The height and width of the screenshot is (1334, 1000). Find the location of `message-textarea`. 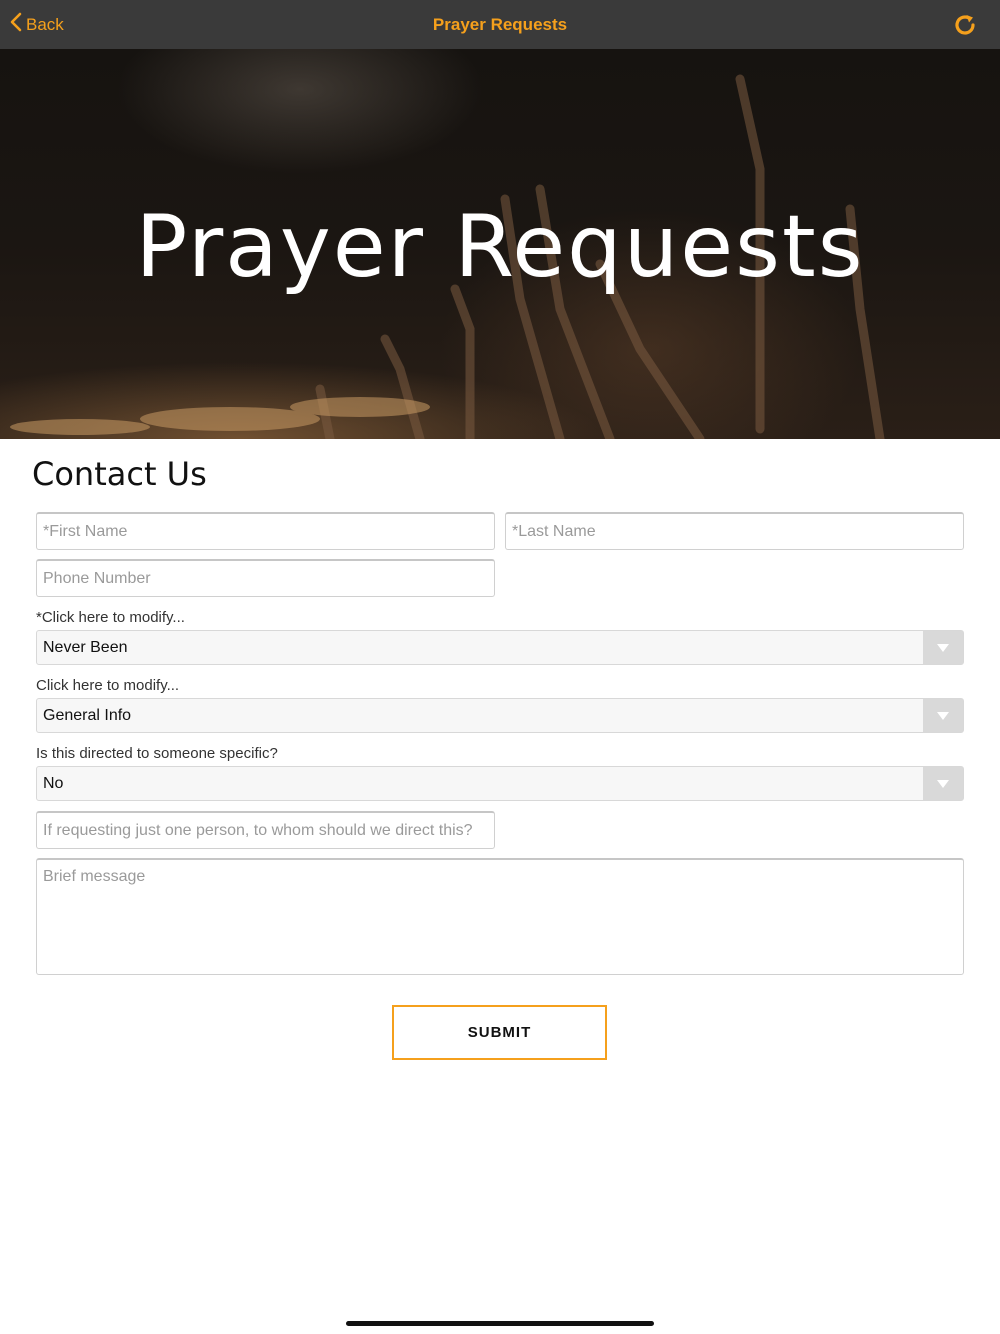

message-textarea is located at coordinates (500, 916).